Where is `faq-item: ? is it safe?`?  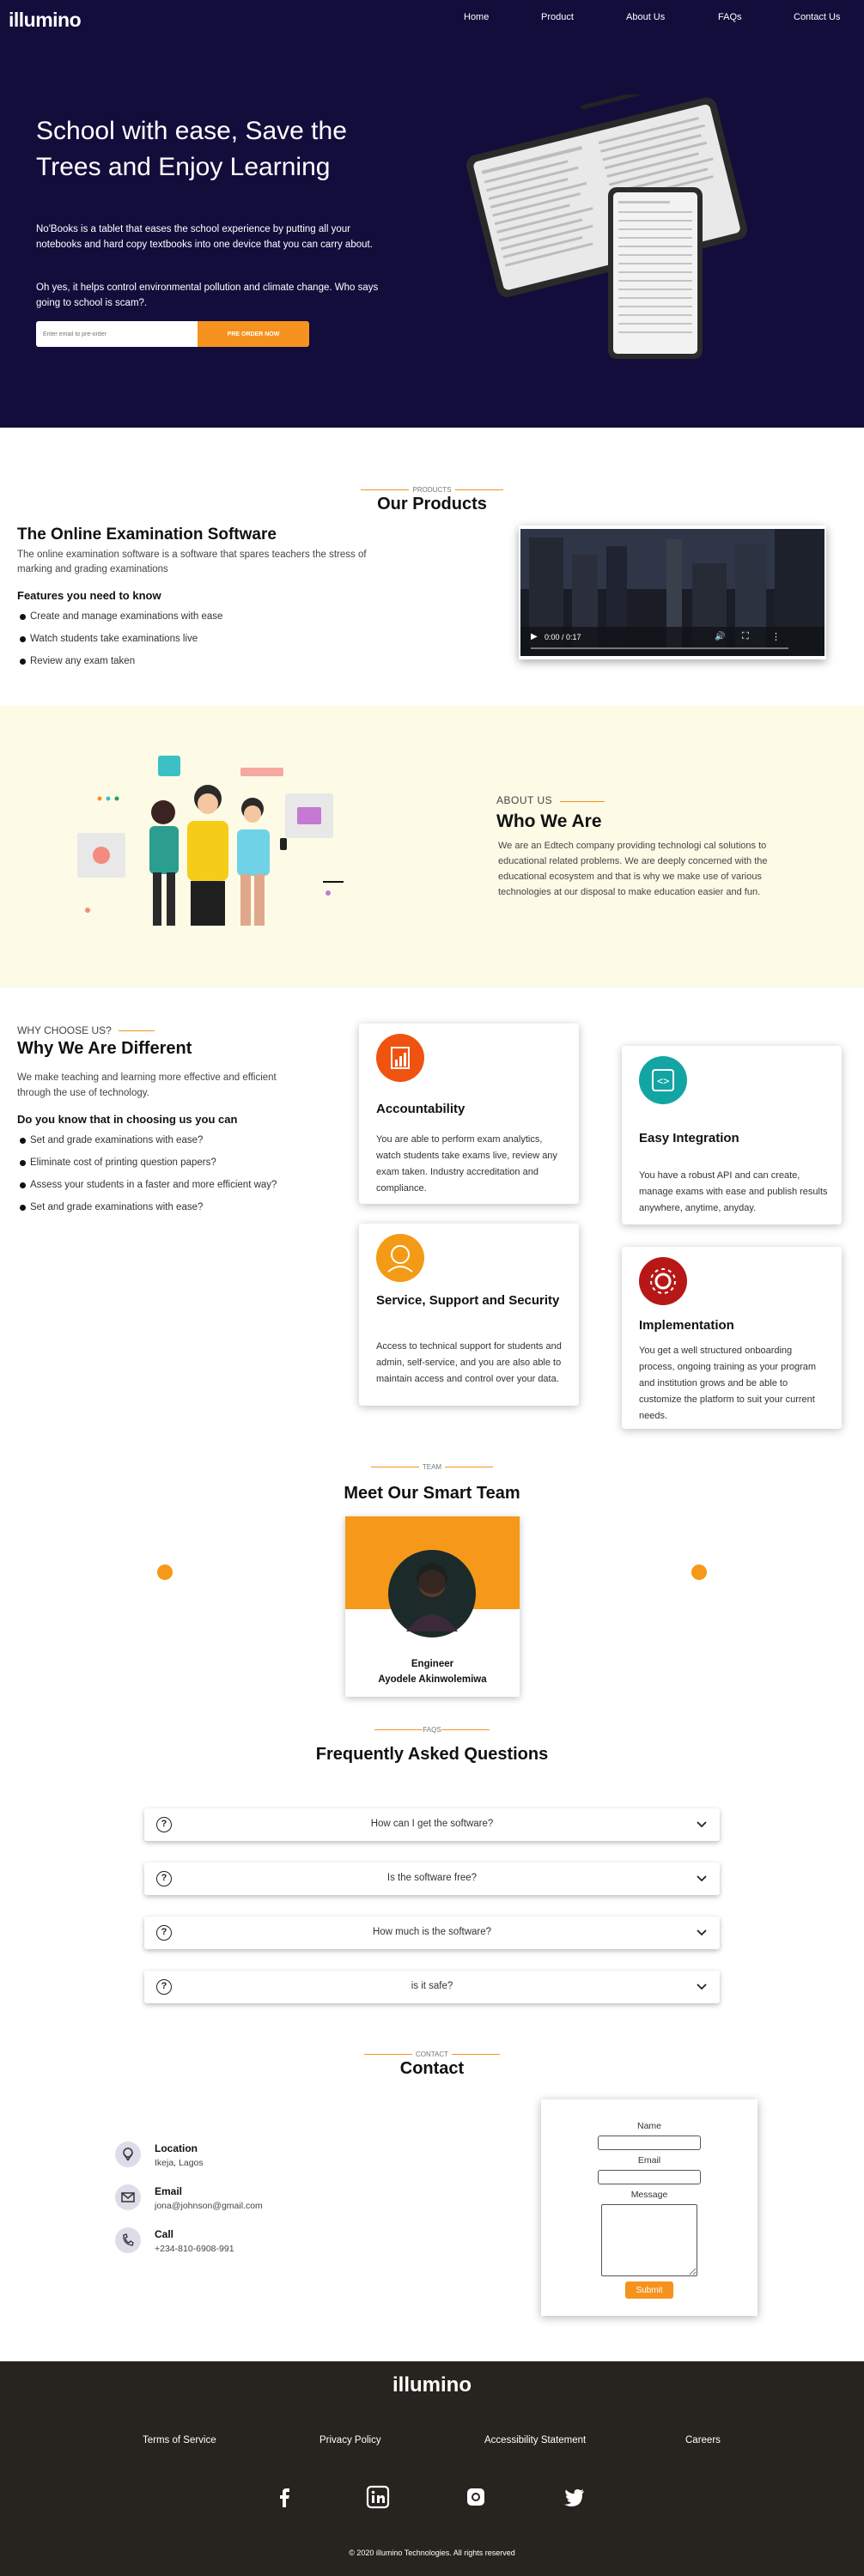 faq-item: ? is it safe? is located at coordinates (432, 1987).